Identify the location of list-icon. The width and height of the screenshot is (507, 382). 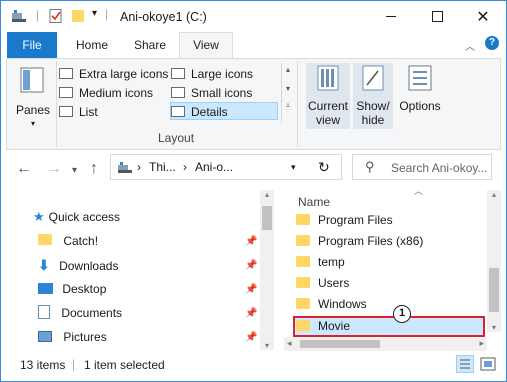
(66, 111).